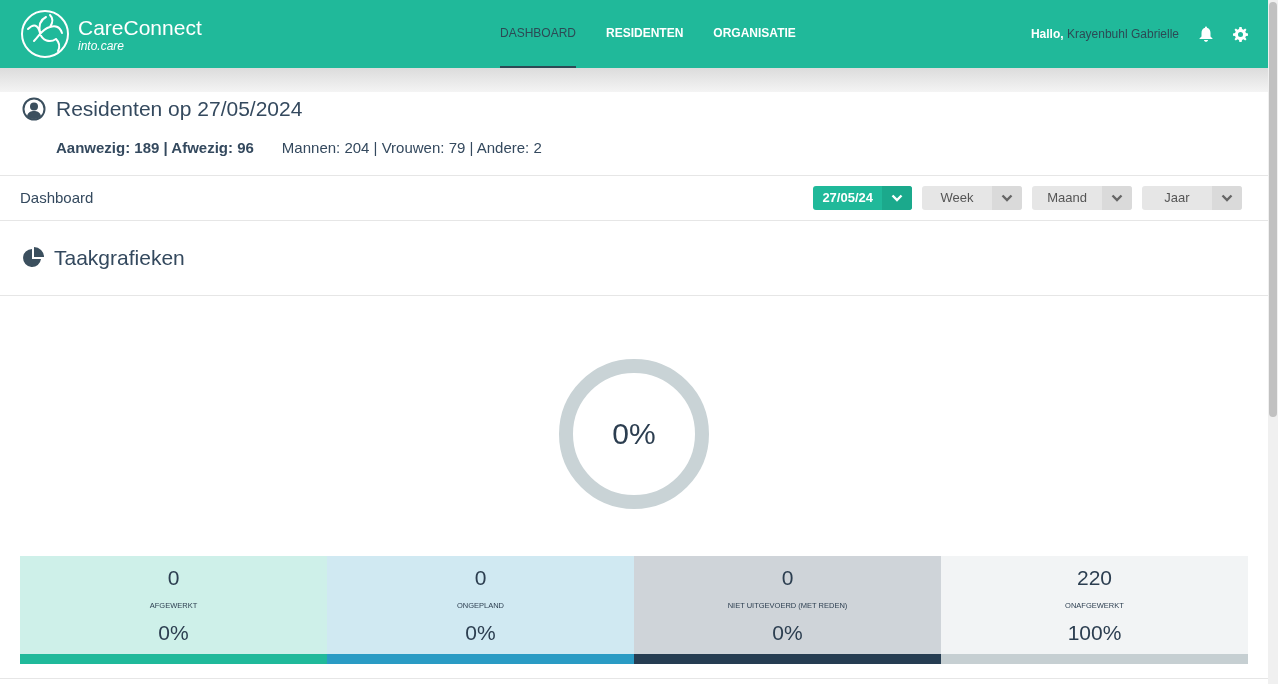  What do you see at coordinates (1206, 34) in the screenshot?
I see `bell-icon` at bounding box center [1206, 34].